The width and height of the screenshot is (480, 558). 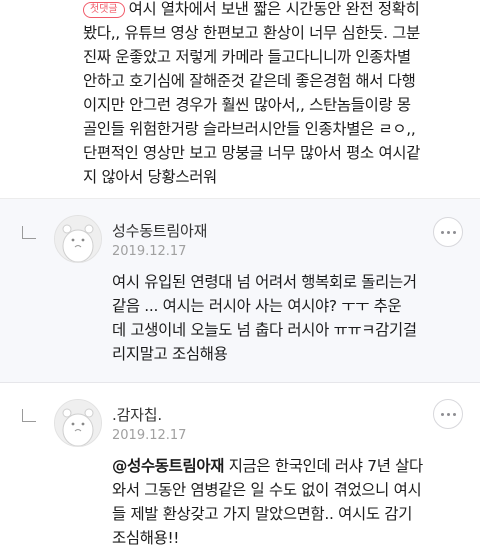 I want to click on reply-nickname: .감자칩., so click(x=137, y=414).